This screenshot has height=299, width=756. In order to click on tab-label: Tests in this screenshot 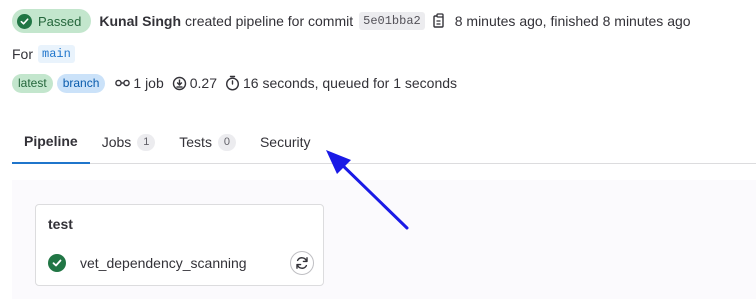, I will do `click(195, 142)`.